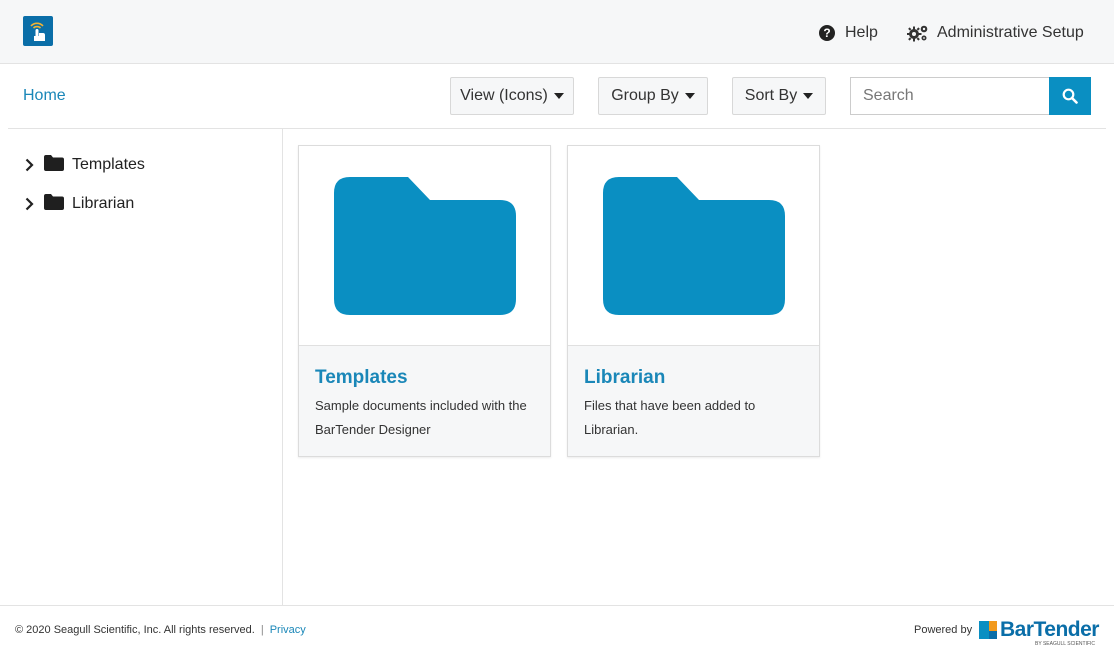 The image size is (1114, 650). I want to click on search-input, so click(950, 96).